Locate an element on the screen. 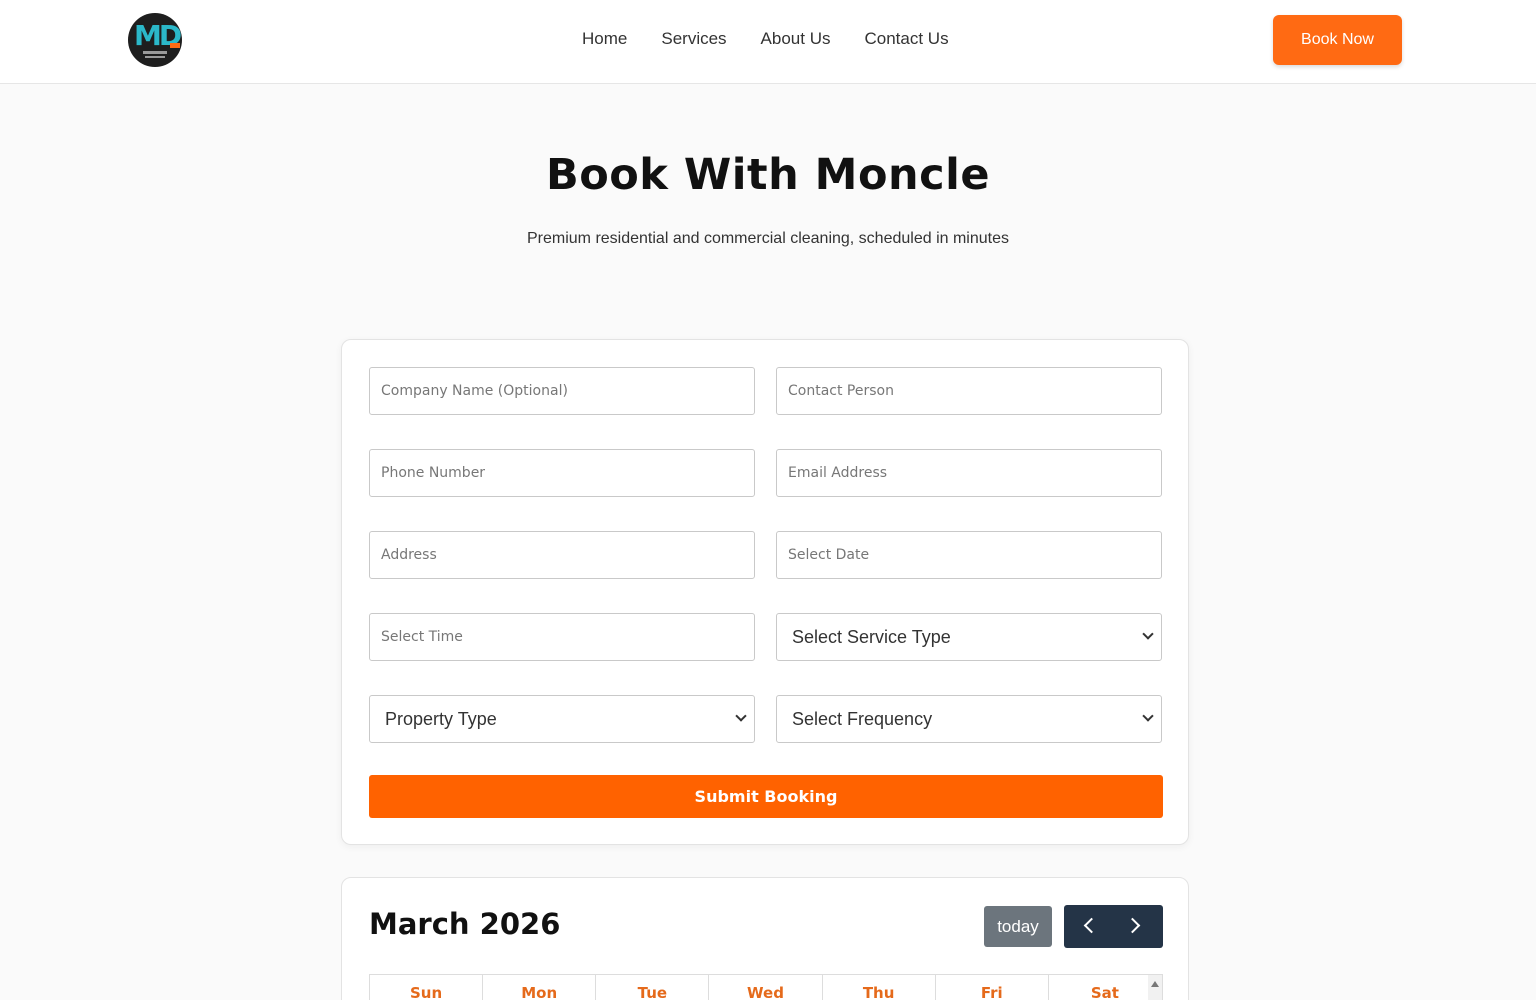 The image size is (1536, 1000). calendar-scrollbar is located at coordinates (1155, 987).